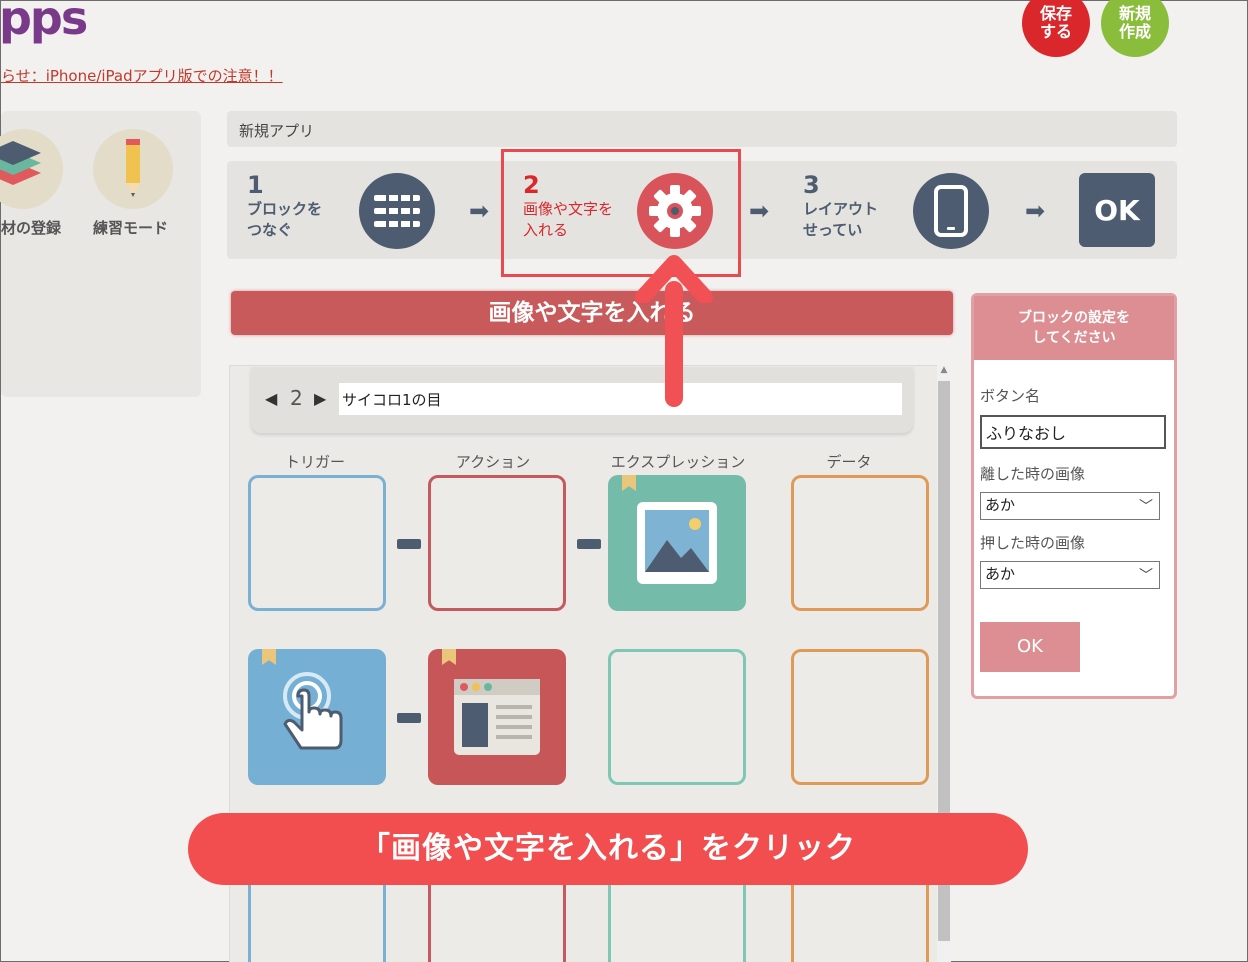 The width and height of the screenshot is (1248, 962). Describe the element at coordinates (397, 211) in the screenshot. I see `blocks-icon` at that location.